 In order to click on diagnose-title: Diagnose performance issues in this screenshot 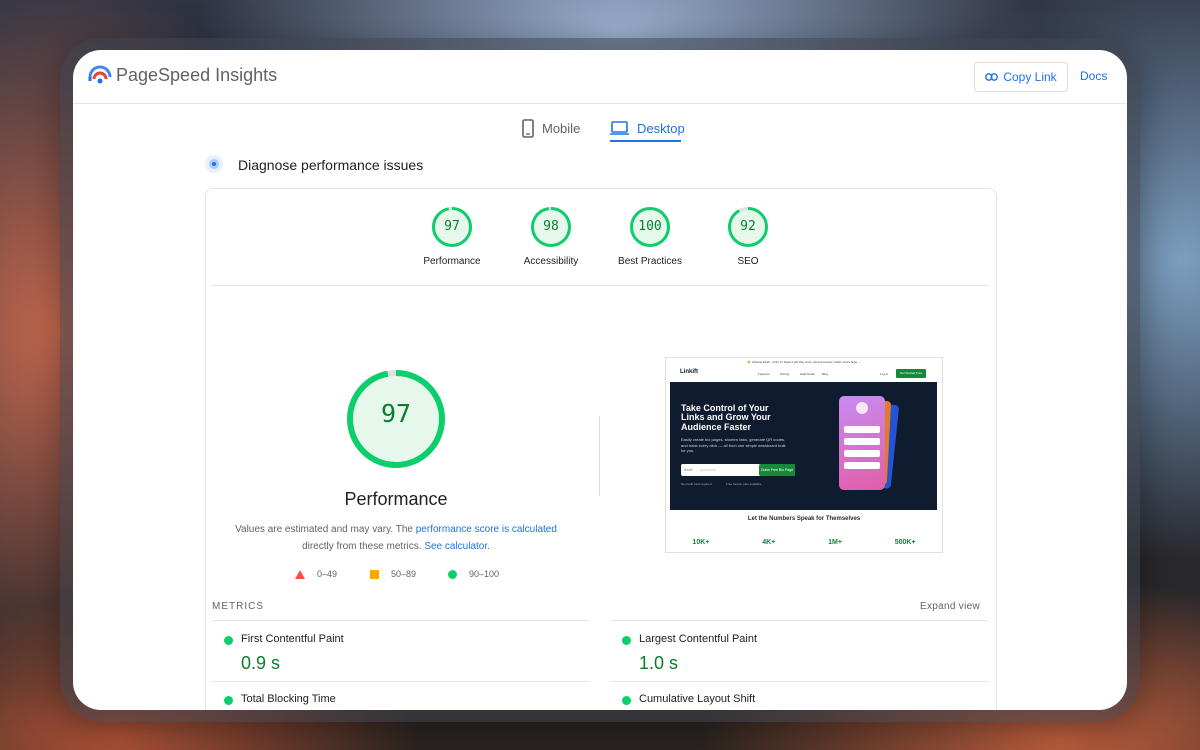, I will do `click(331, 165)`.